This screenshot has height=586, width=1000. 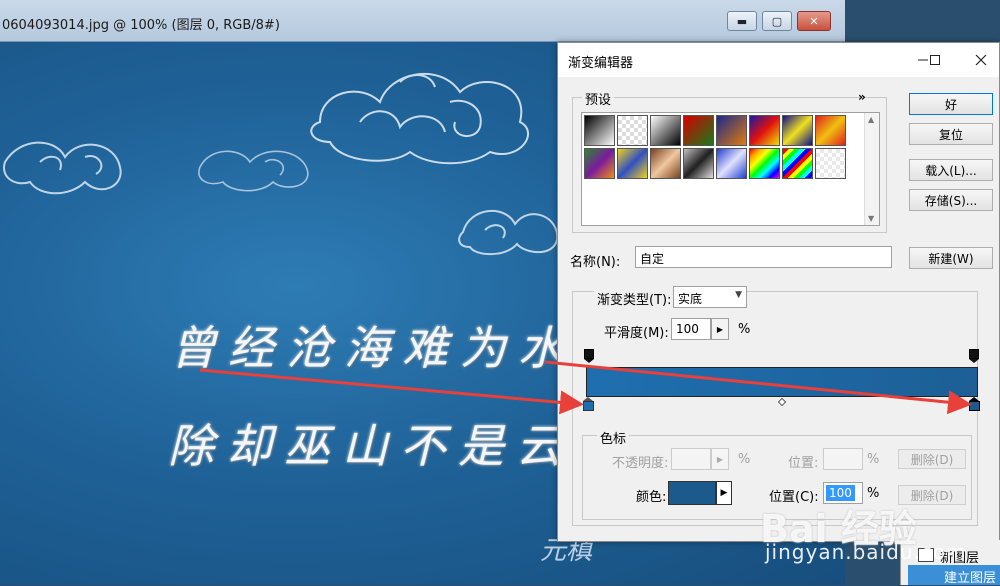 I want to click on presets-group: 预设 ▲ ▼, so click(x=729, y=161).